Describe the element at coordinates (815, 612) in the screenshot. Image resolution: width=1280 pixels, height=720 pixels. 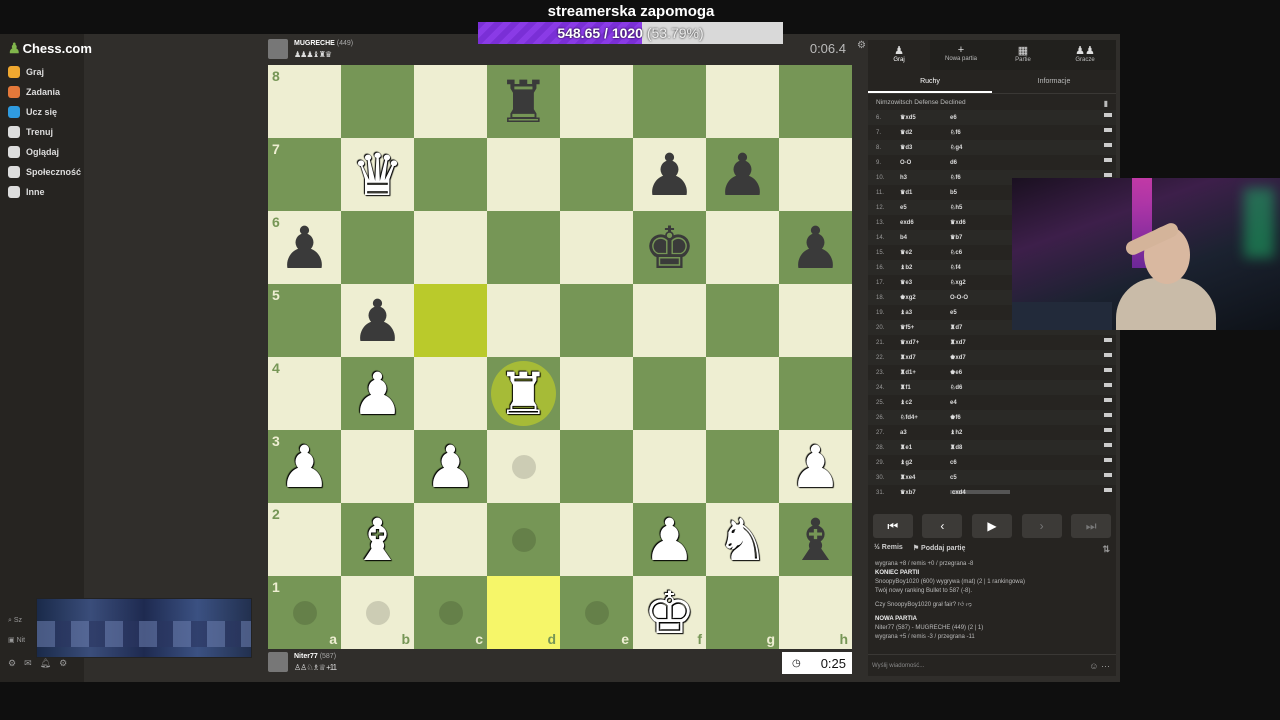
I see `square-h1: h` at that location.